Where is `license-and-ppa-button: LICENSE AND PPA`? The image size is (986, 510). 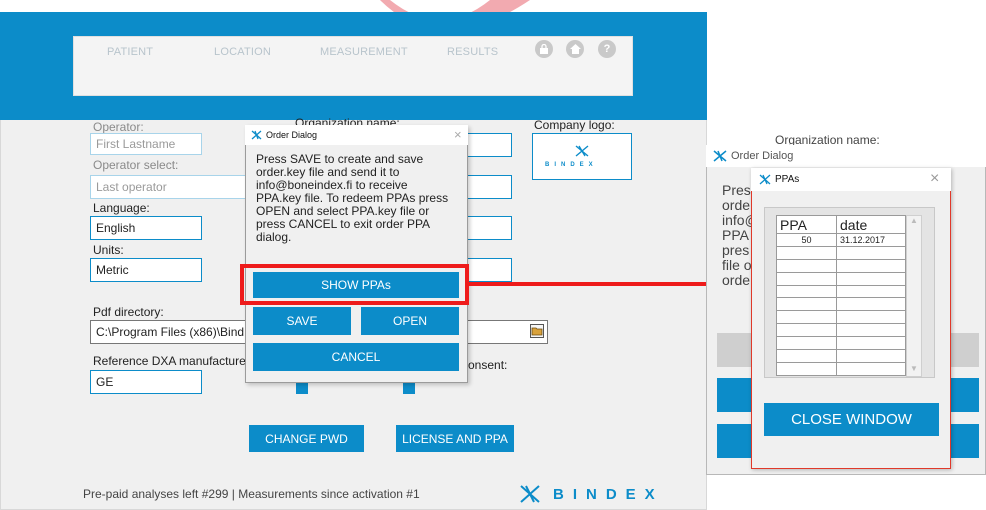
license-and-ppa-button: LICENSE AND PPA is located at coordinates (455, 438).